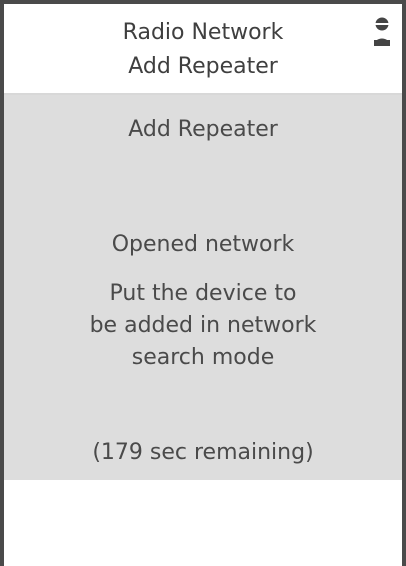 This screenshot has width=406, height=566. What do you see at coordinates (203, 32) in the screenshot?
I see `header-title-line-1: Radio Network` at bounding box center [203, 32].